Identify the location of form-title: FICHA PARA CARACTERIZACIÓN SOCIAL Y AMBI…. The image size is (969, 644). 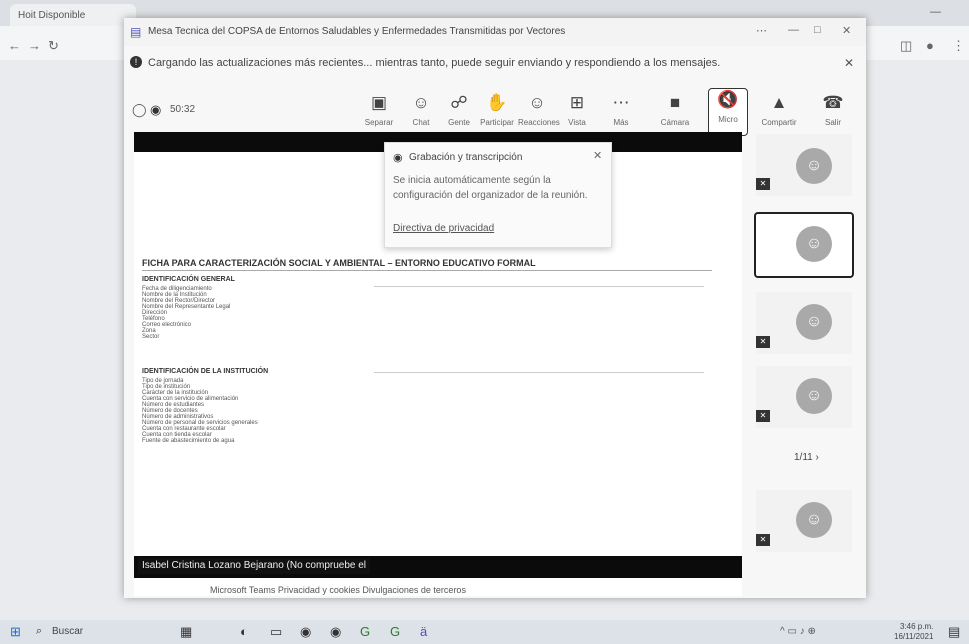
(339, 263).